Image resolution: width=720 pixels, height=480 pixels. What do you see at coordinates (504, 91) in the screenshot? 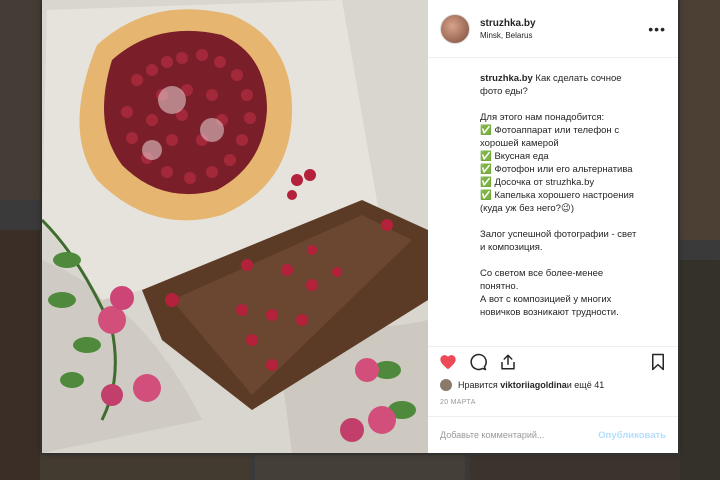
I see `caption-line: фото еды?` at bounding box center [504, 91].